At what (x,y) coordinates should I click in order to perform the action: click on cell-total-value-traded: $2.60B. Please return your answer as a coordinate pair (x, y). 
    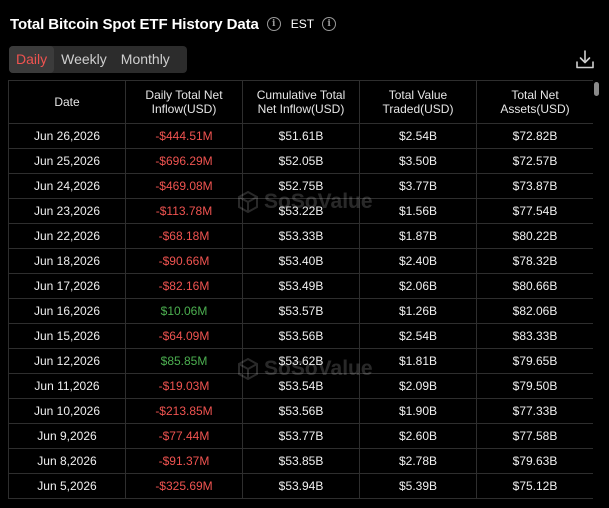
    Looking at the image, I should click on (418, 436).